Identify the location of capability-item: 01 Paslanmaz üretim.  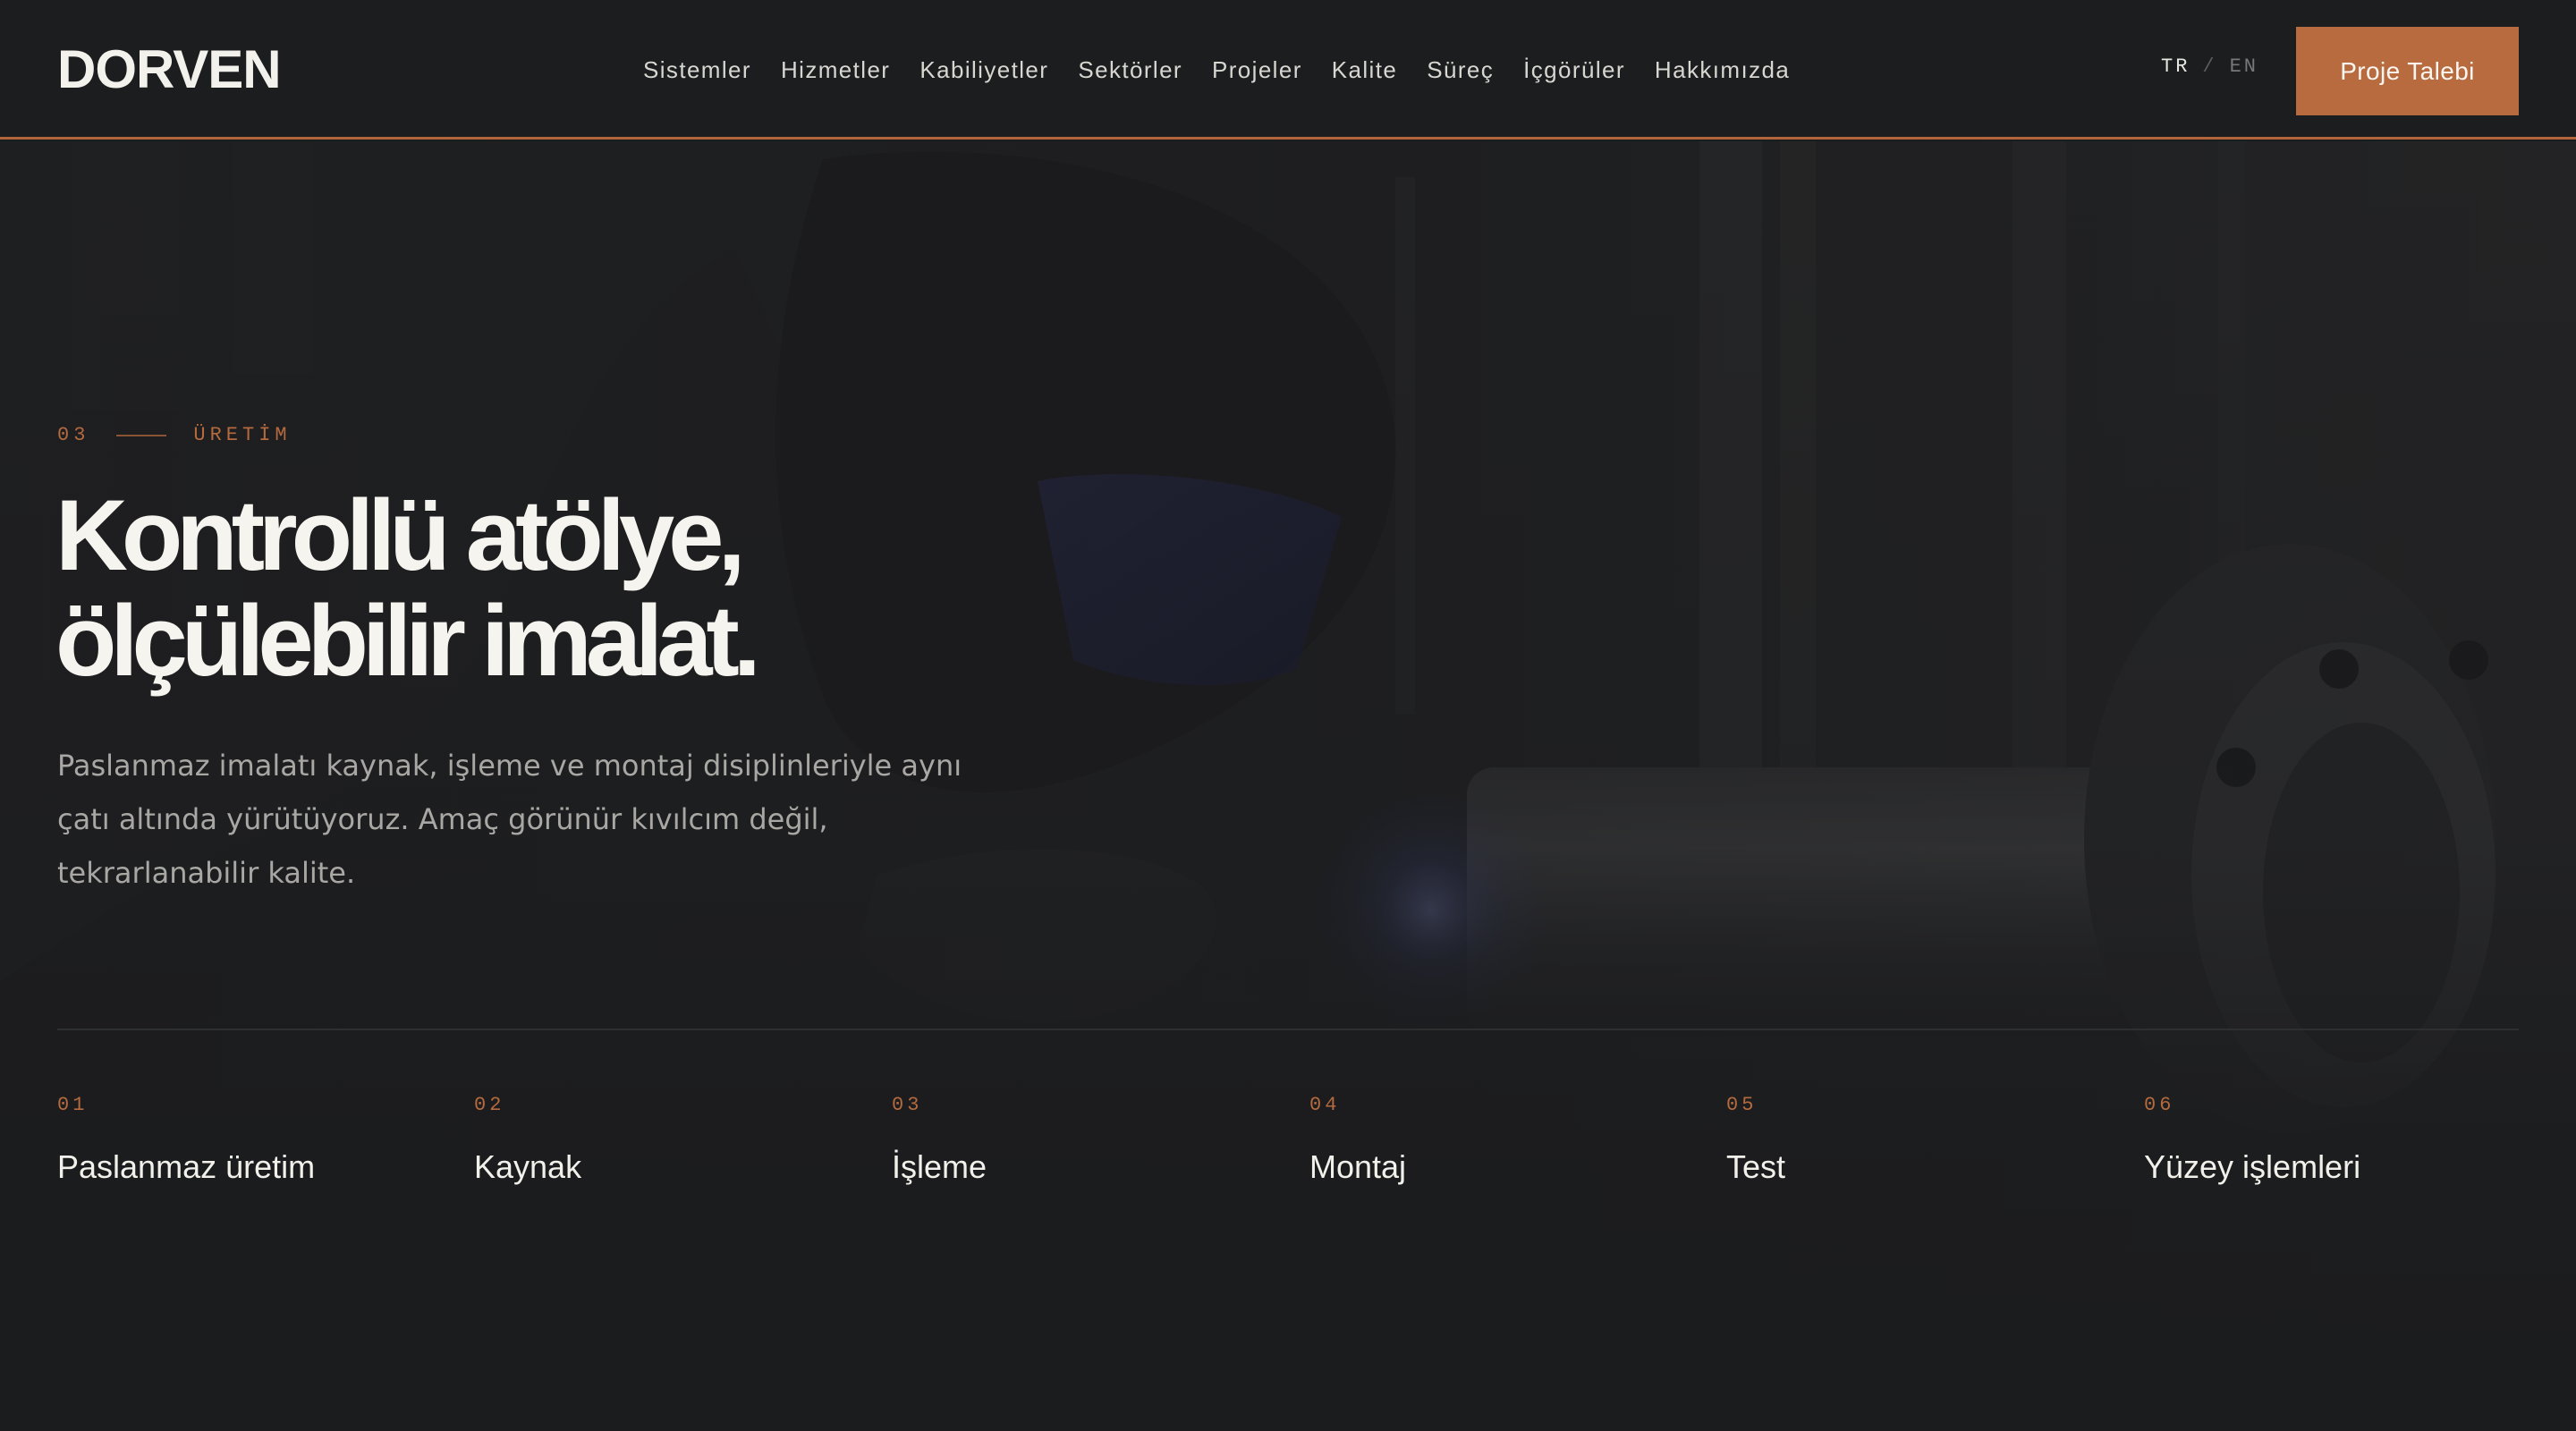
(254, 1138).